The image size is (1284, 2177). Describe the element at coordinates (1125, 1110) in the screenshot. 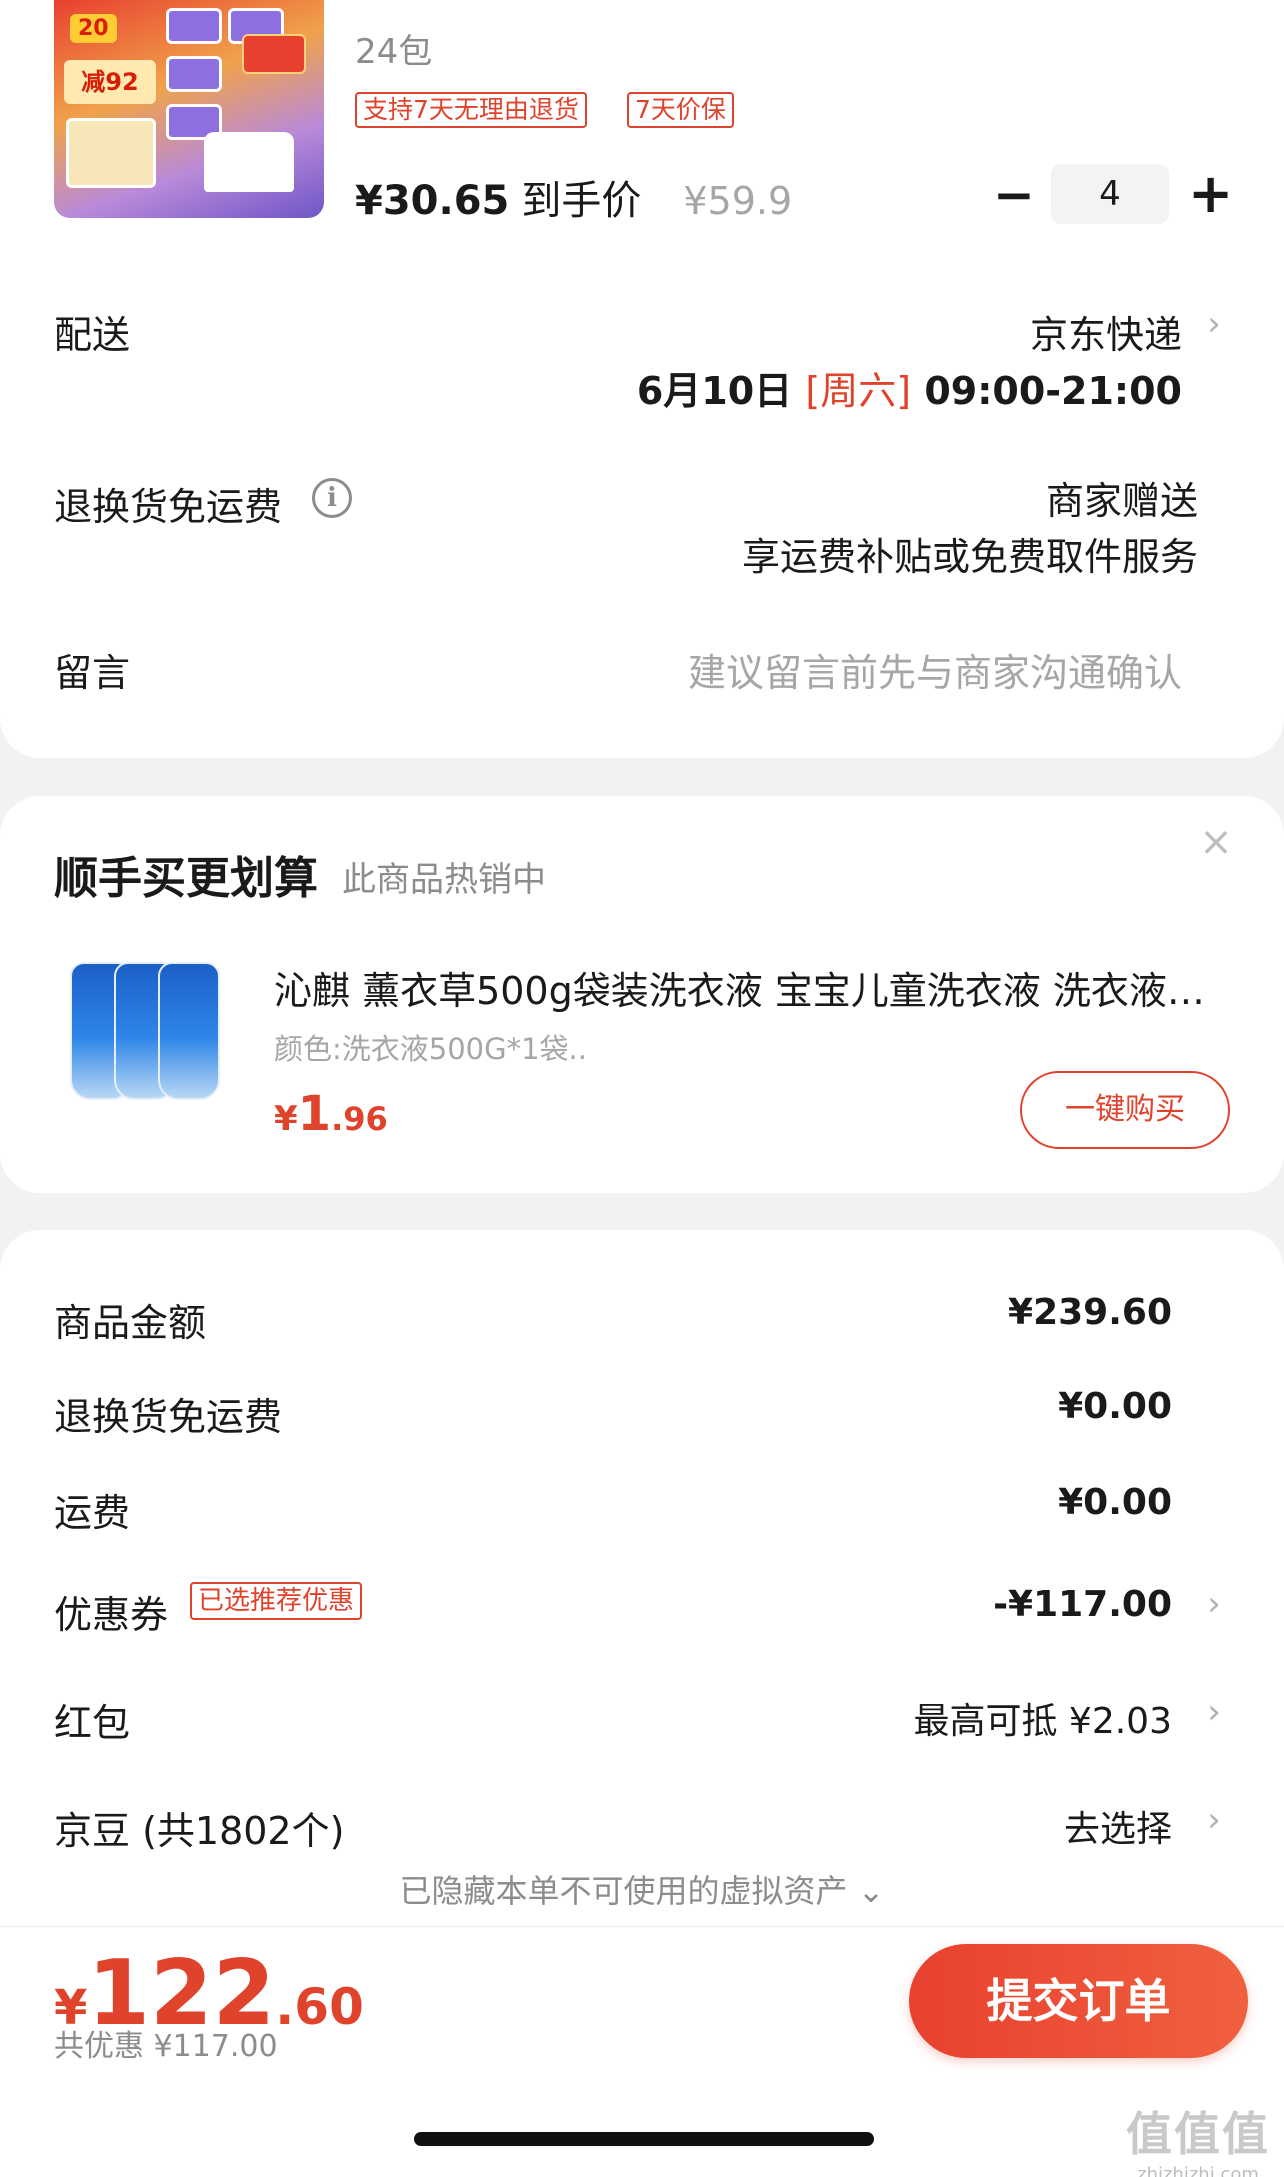

I see `quick-buy-button: 一键购买` at that location.